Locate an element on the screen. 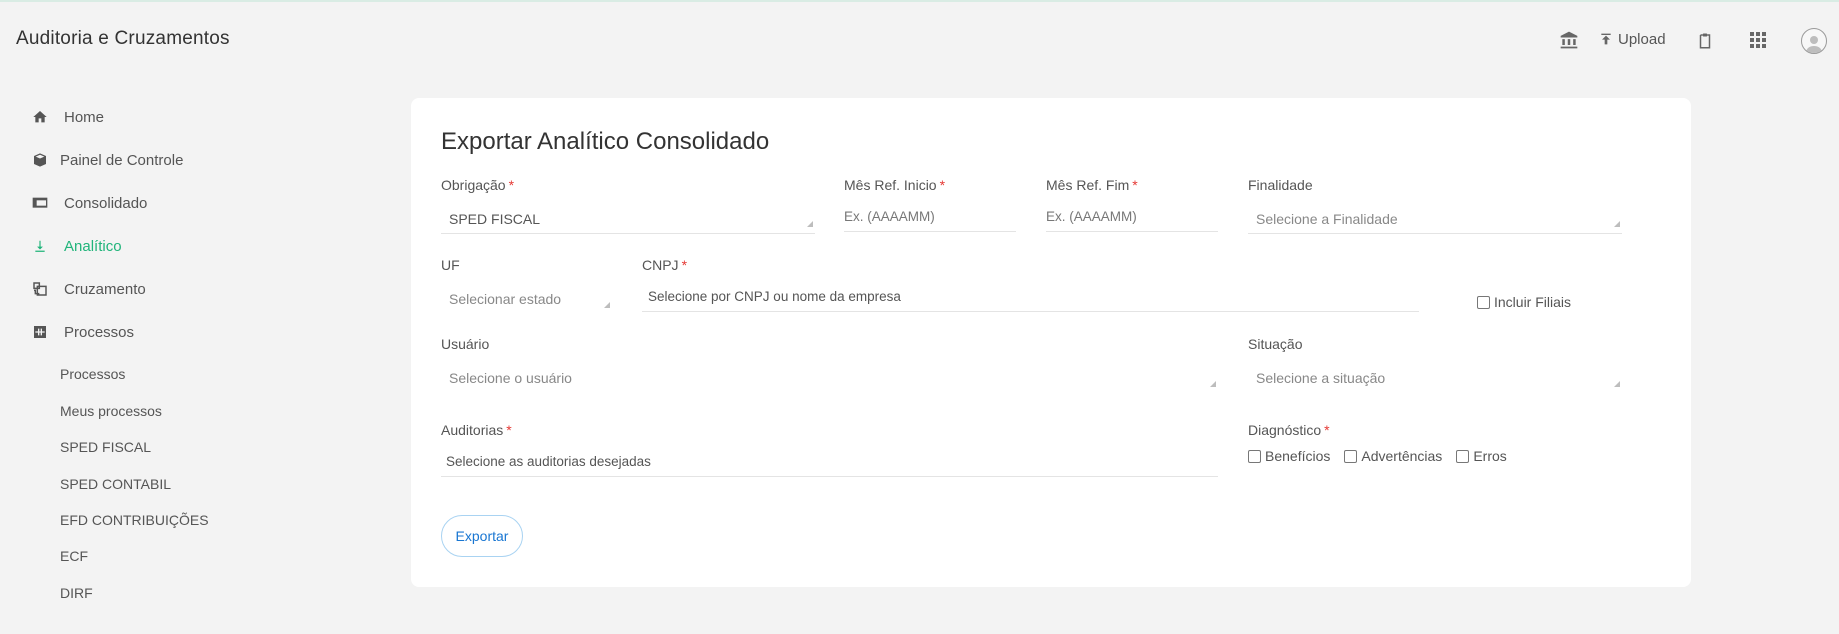  mes-inicio-placeholder: Ex. (AAAAMM) is located at coordinates (889, 216).